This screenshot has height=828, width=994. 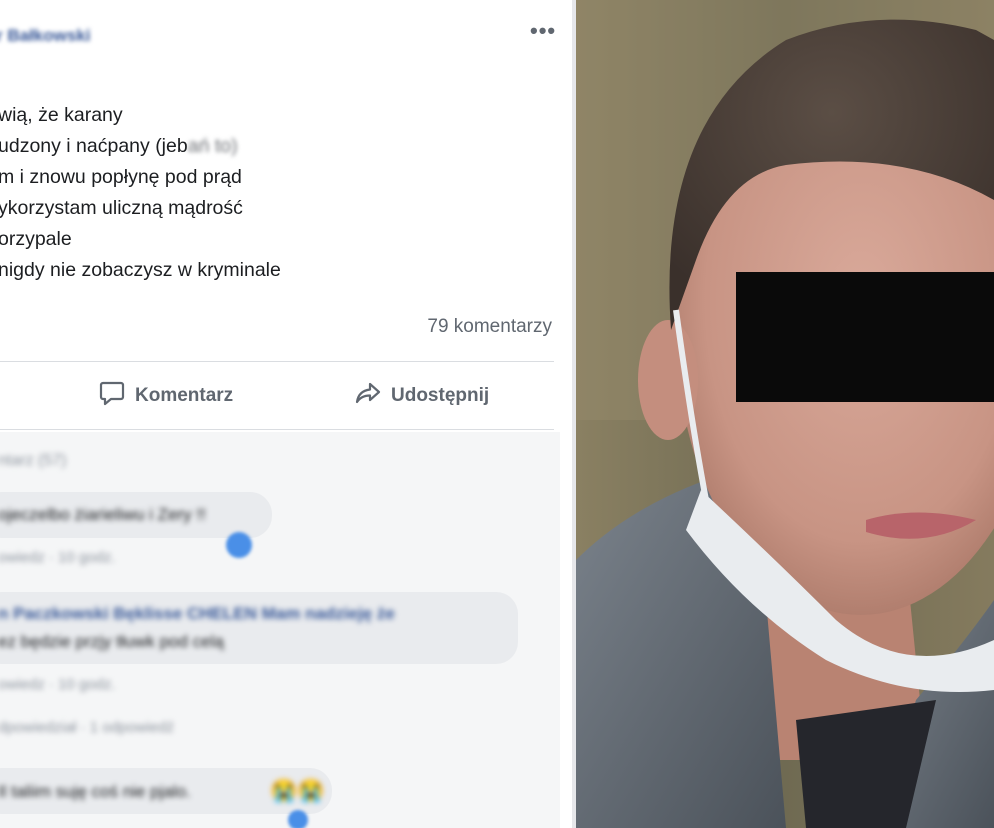 I want to click on comment-label: Komentarz, so click(x=184, y=395).